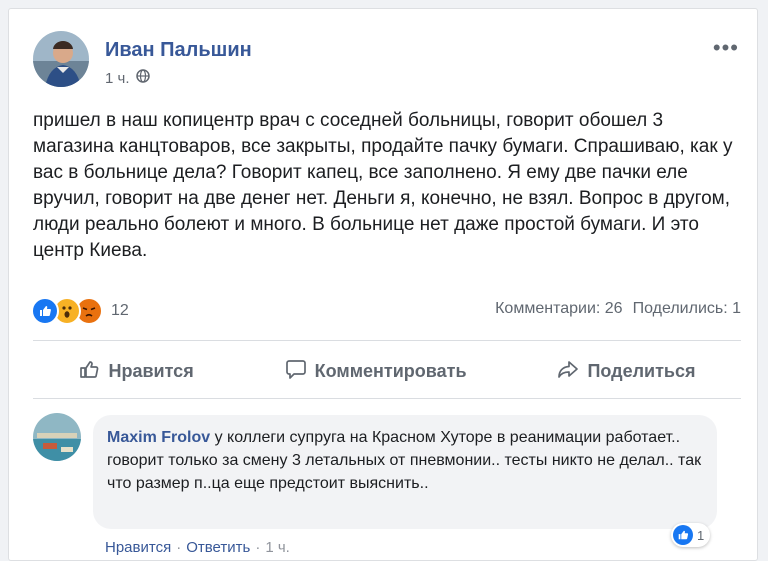 The image size is (768, 561). I want to click on divider-top, so click(387, 340).